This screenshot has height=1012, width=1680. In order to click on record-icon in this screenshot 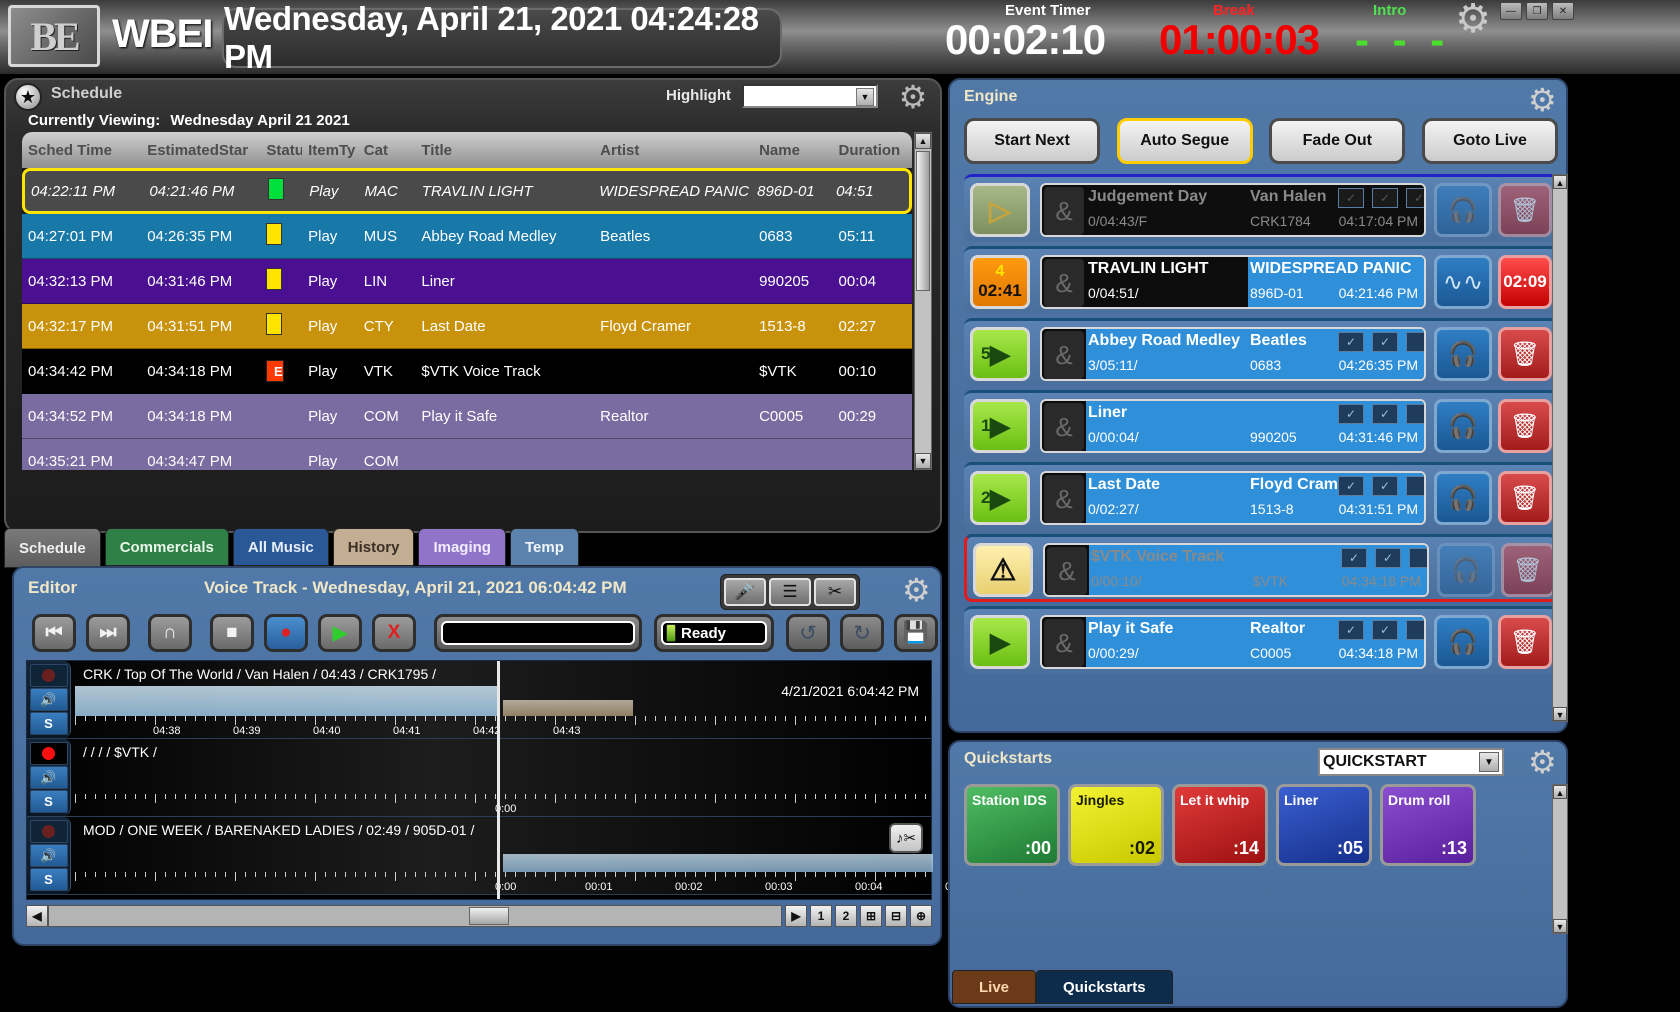, I will do `click(48, 753)`.